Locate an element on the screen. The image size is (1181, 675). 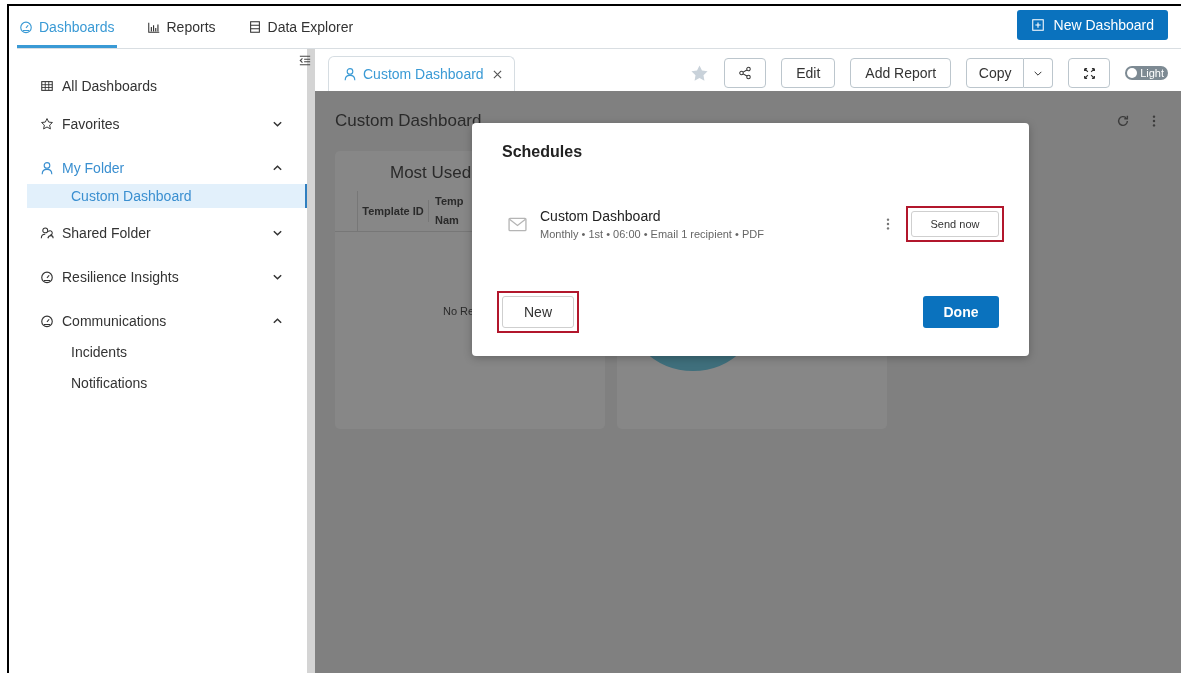
mail-icon is located at coordinates (517, 224).